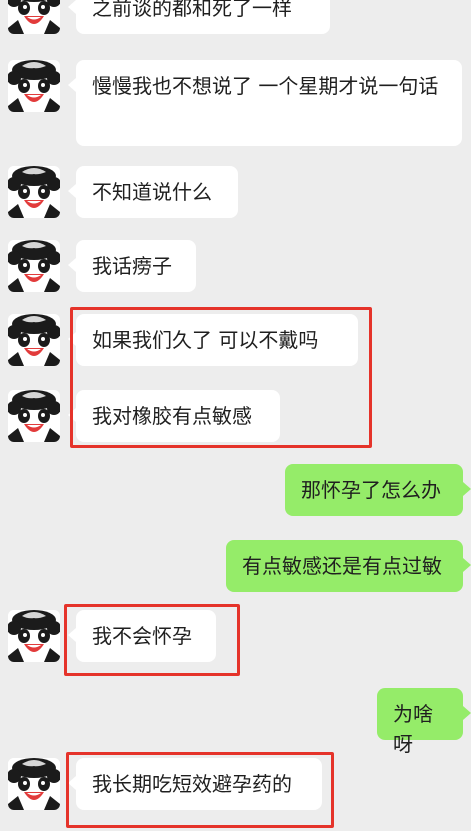 The height and width of the screenshot is (831, 471). What do you see at coordinates (424, 722) in the screenshot?
I see `message-bubble: 为啥呀` at bounding box center [424, 722].